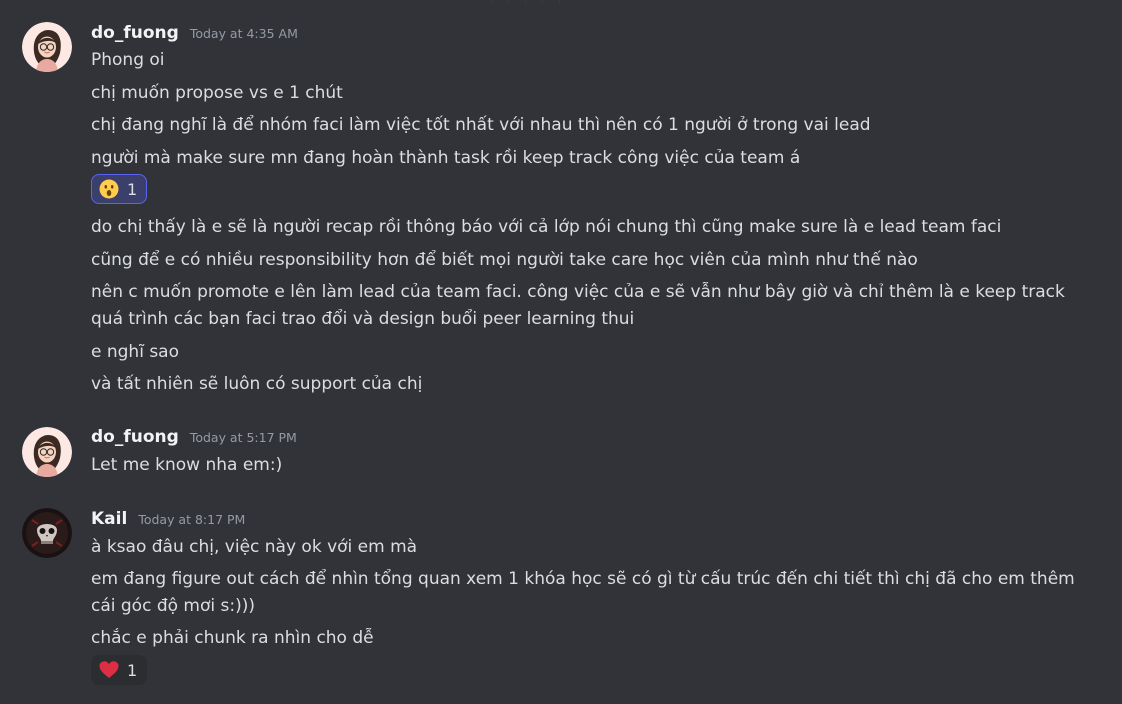 This screenshot has width=1122, height=704. What do you see at coordinates (254, 547) in the screenshot?
I see `message-text: à ksao đâu chị, việc này ok với em mà` at bounding box center [254, 547].